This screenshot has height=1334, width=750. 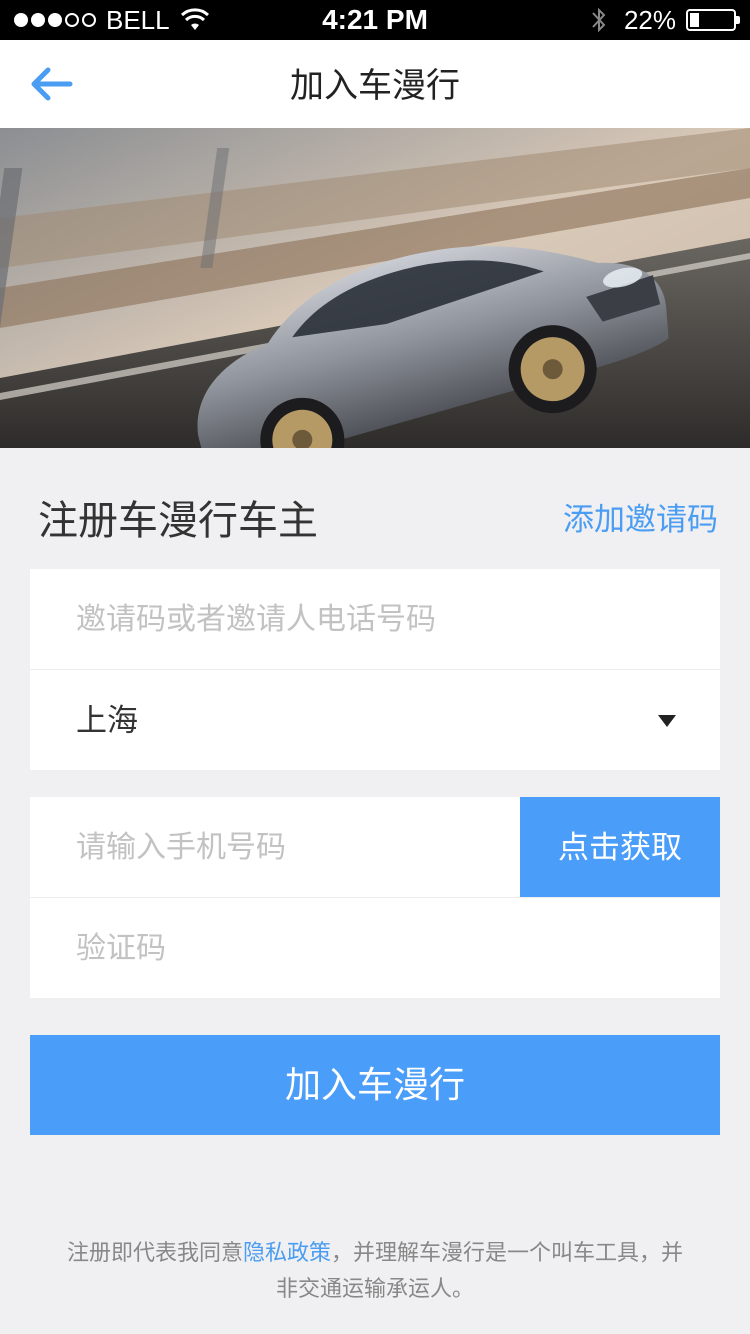 I want to click on battery-percent: 22%, so click(x=649, y=19).